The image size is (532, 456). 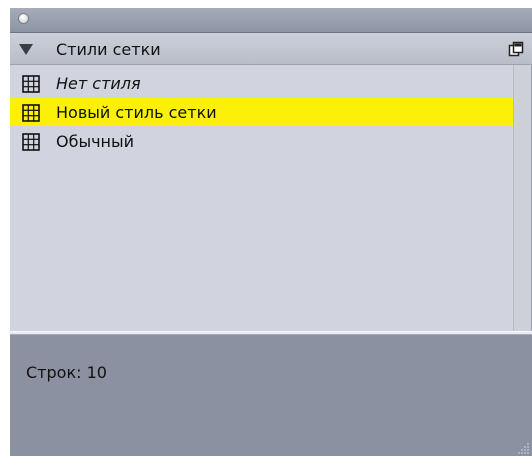 What do you see at coordinates (271, 20) in the screenshot?
I see `palette-titlebar` at bounding box center [271, 20].